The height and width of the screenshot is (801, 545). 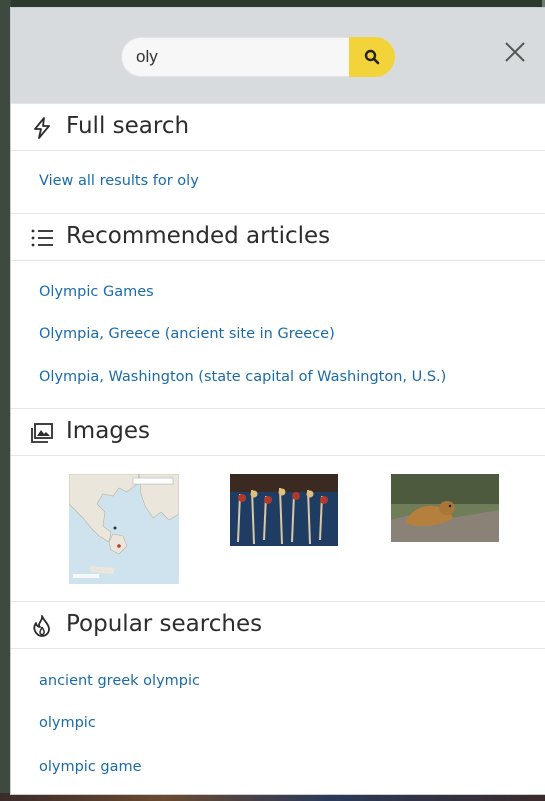 I want to click on search-input, so click(x=241, y=57).